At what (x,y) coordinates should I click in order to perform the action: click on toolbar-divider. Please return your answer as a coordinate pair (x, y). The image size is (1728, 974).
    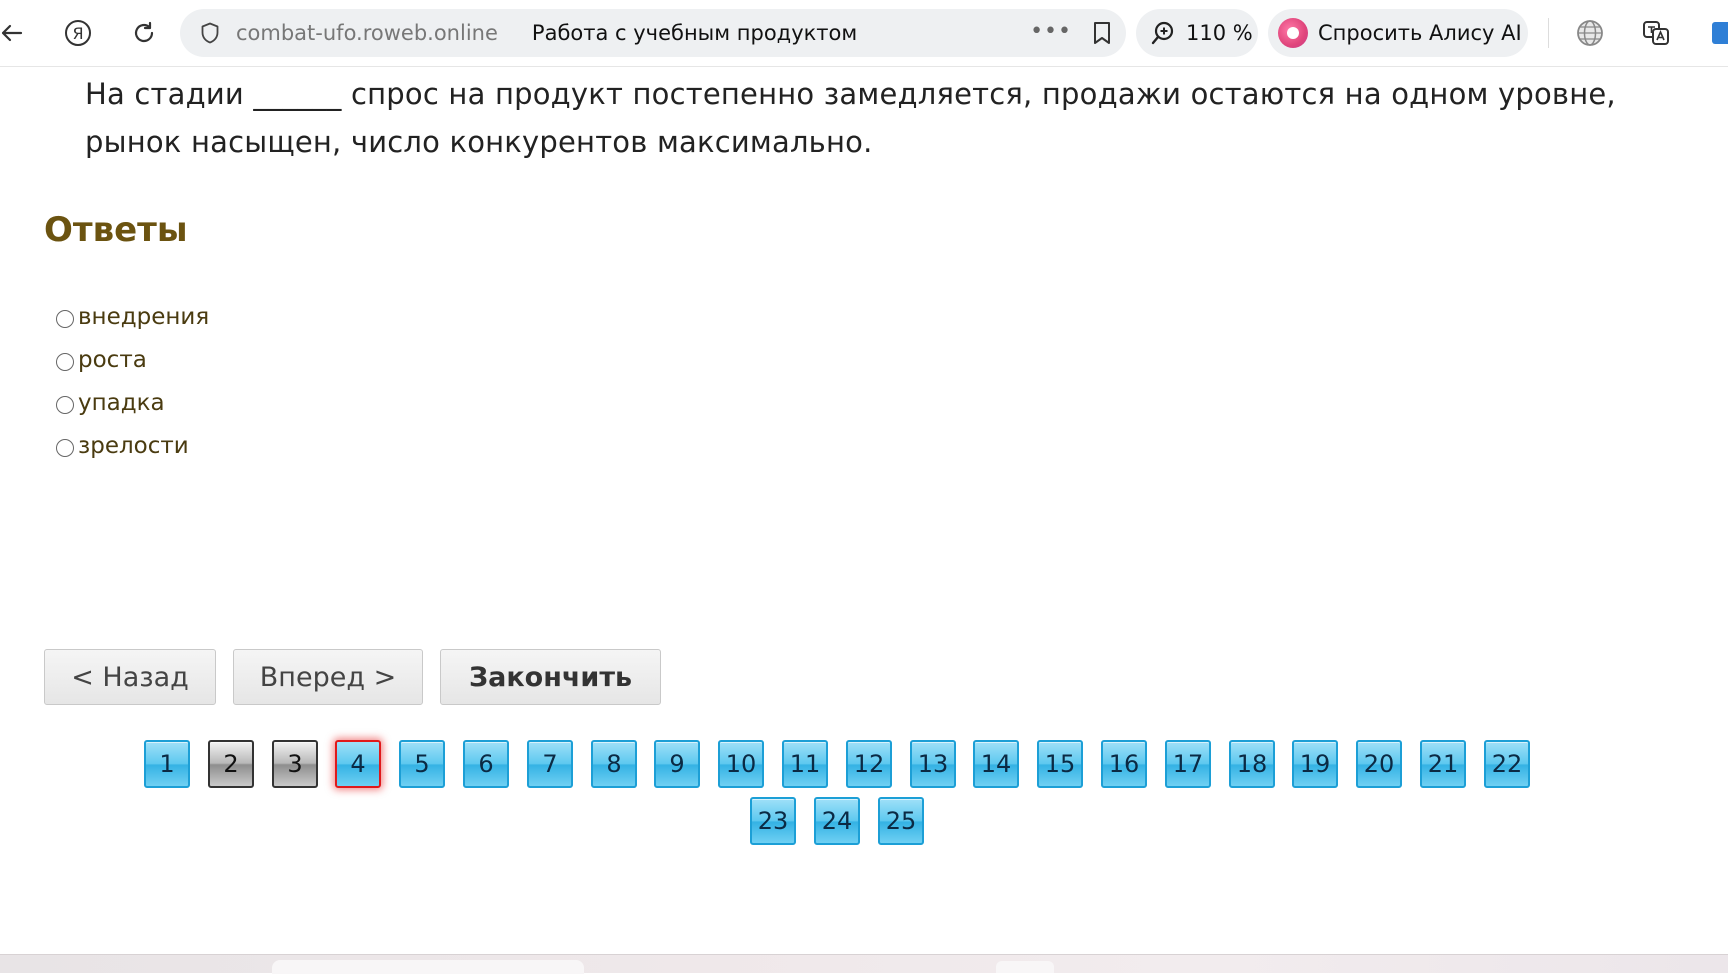
    Looking at the image, I should click on (1548, 33).